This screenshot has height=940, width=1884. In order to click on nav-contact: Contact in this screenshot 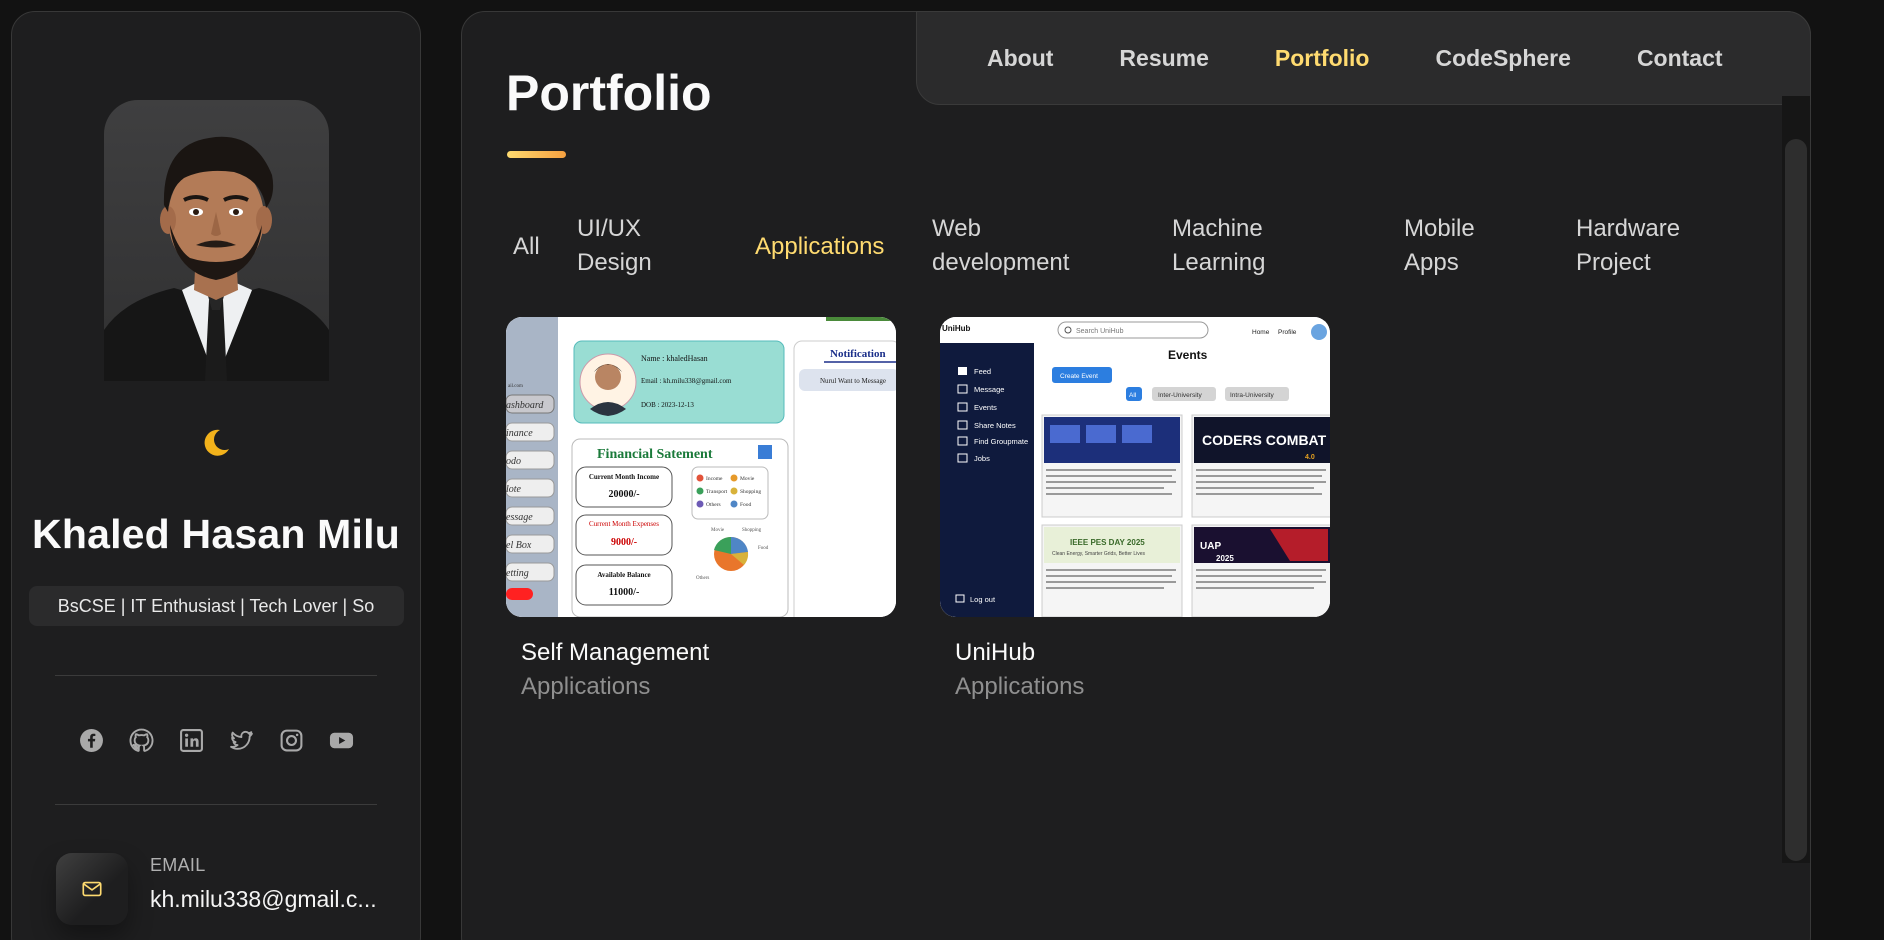, I will do `click(1680, 58)`.